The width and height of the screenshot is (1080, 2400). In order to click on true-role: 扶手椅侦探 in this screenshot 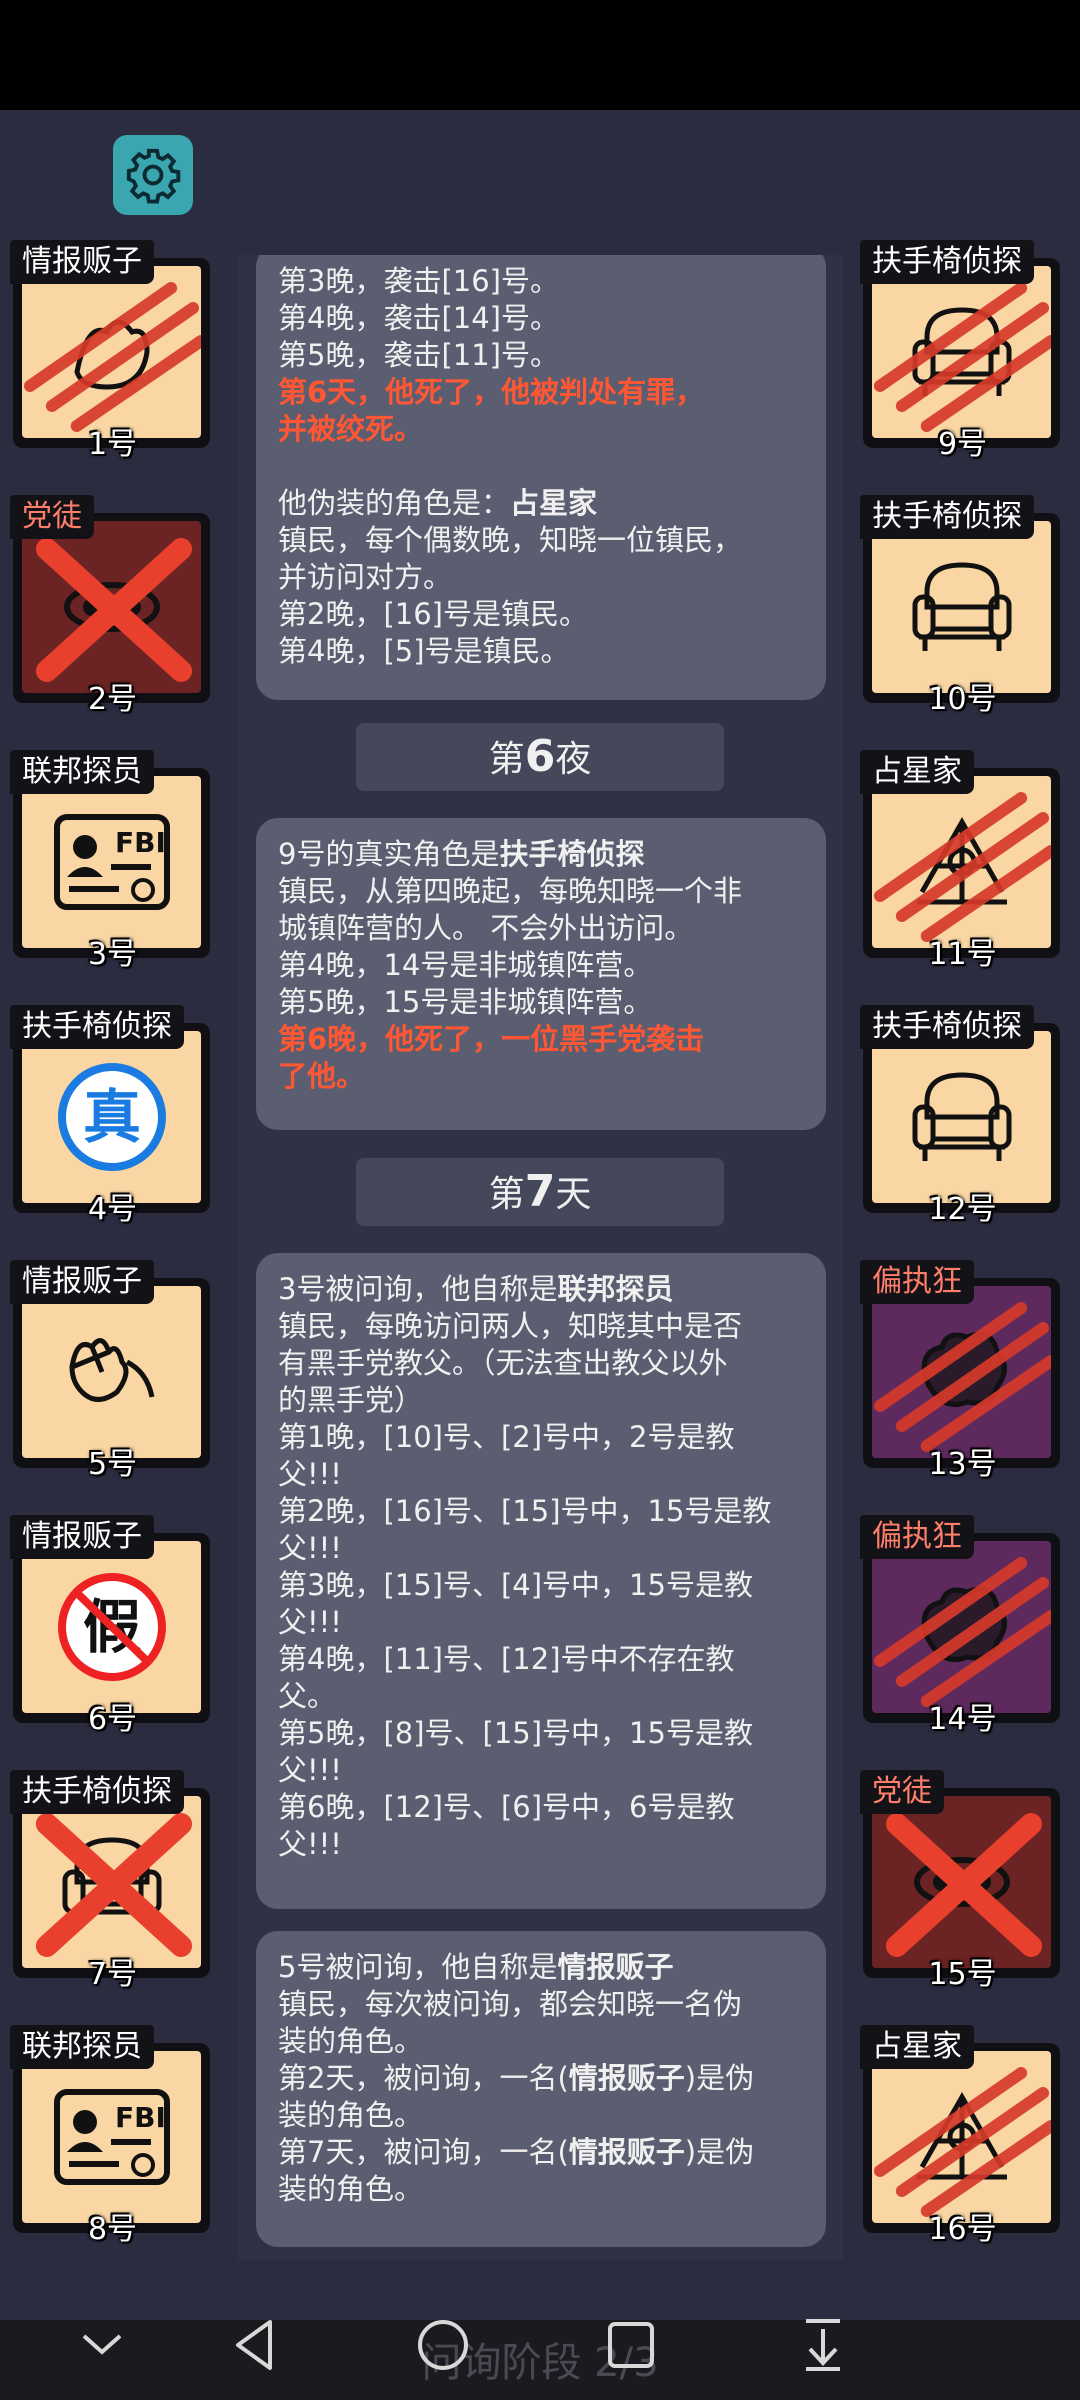, I will do `click(572, 854)`.